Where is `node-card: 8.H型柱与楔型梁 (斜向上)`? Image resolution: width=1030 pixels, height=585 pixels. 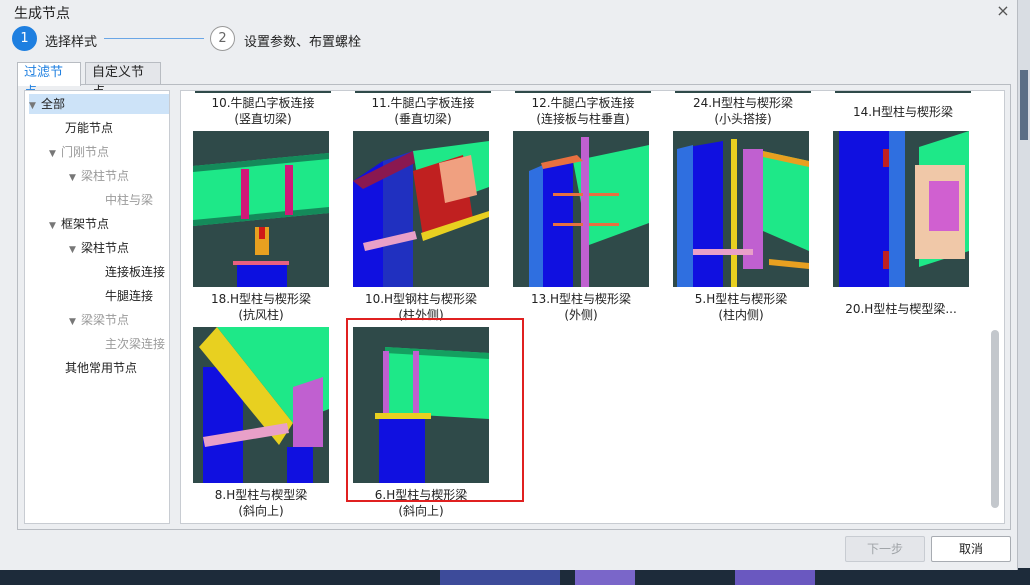 node-card: 8.H型柱与楔型梁 (斜向上) is located at coordinates (261, 424).